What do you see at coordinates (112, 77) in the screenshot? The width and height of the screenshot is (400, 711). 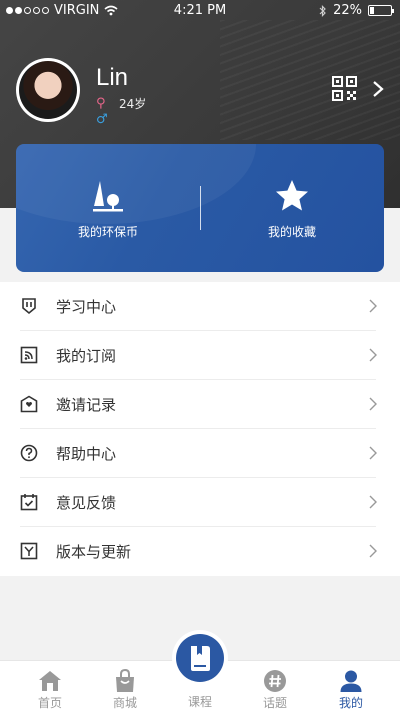 I see `user-name: Lin` at bounding box center [112, 77].